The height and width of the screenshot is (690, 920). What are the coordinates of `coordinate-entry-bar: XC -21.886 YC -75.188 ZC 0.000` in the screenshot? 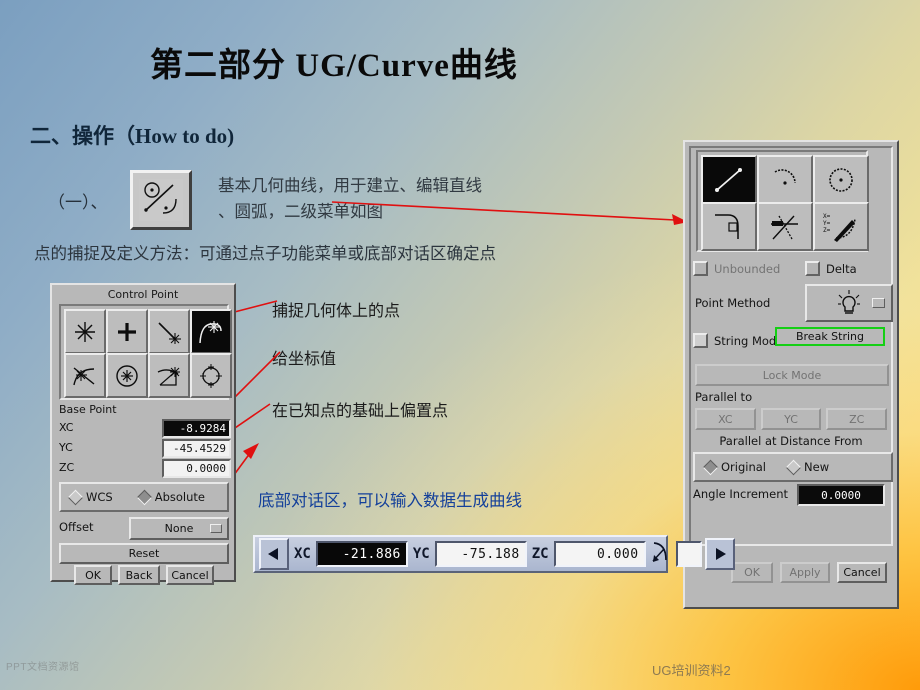 It's located at (494, 554).